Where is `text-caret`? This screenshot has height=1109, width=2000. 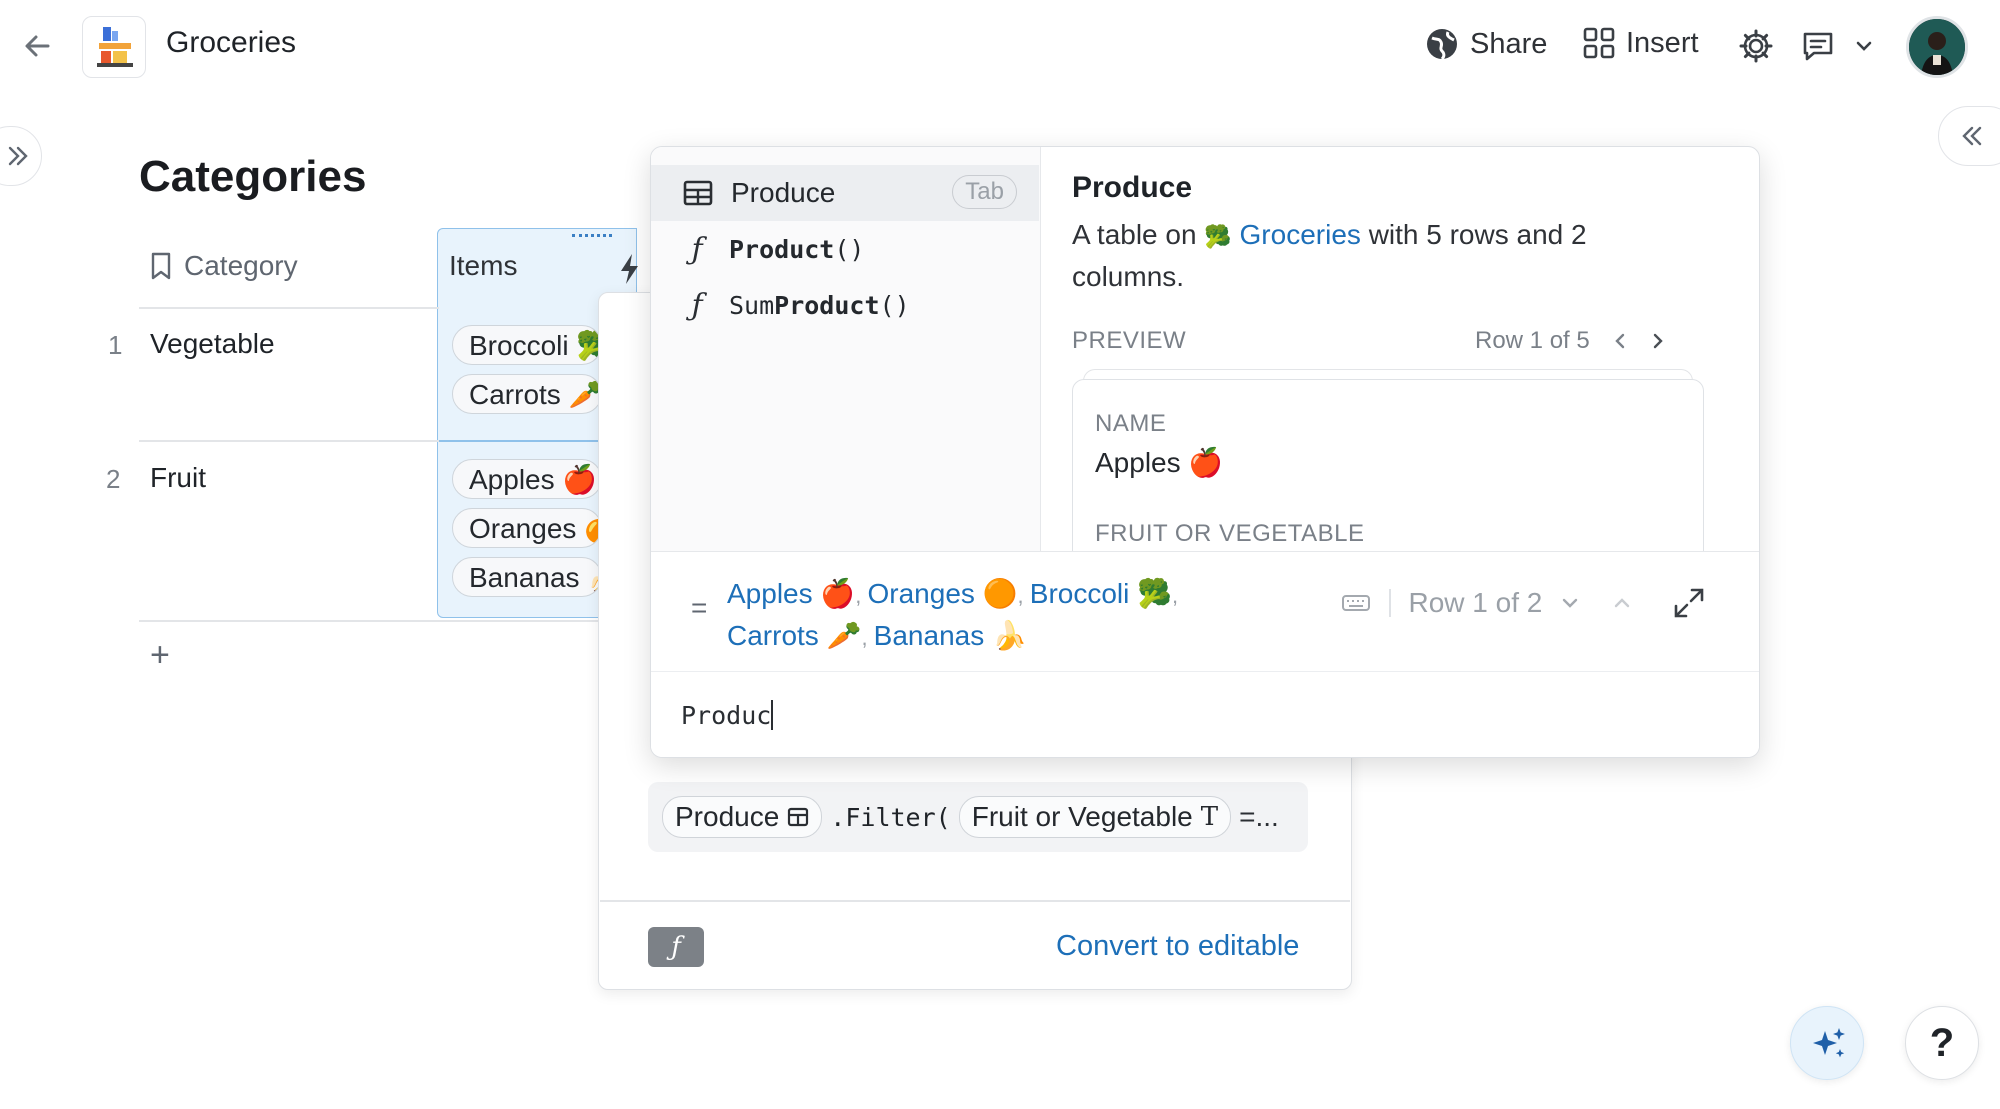
text-caret is located at coordinates (772, 715).